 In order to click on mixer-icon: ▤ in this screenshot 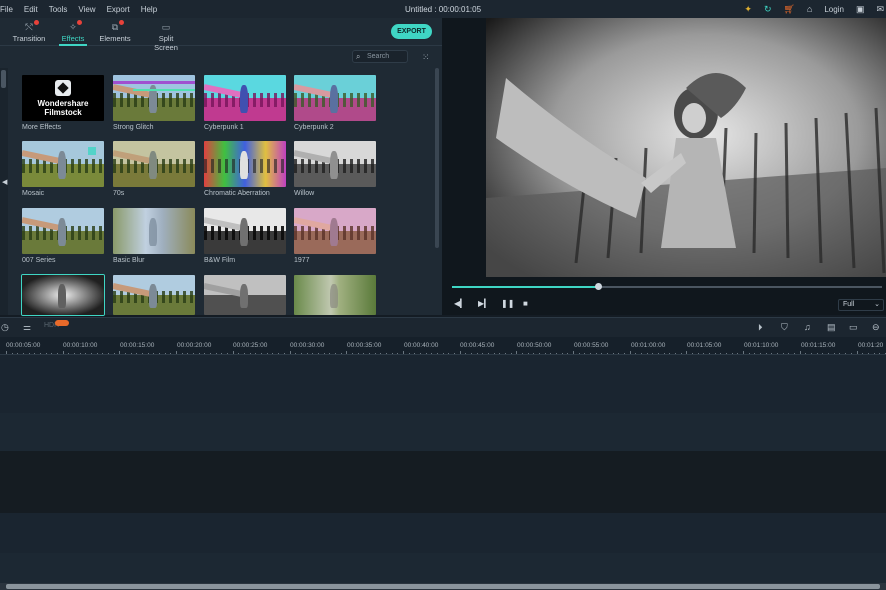, I will do `click(831, 327)`.